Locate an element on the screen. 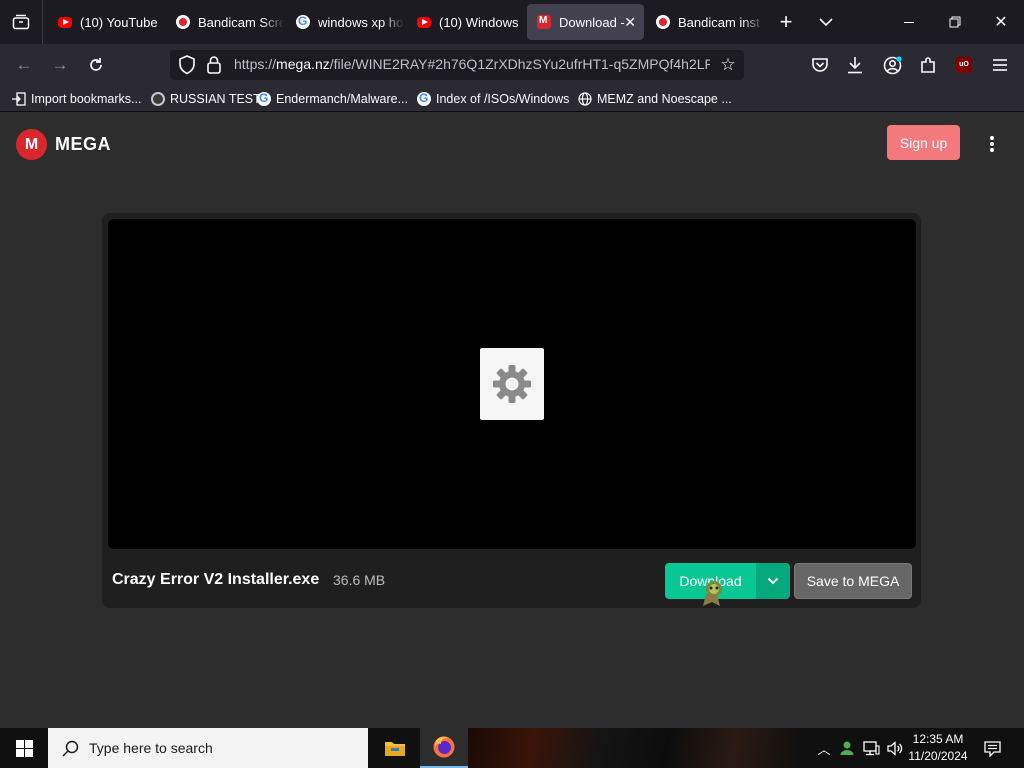 This screenshot has height=768, width=1024. more-options-button is located at coordinates (992, 144).